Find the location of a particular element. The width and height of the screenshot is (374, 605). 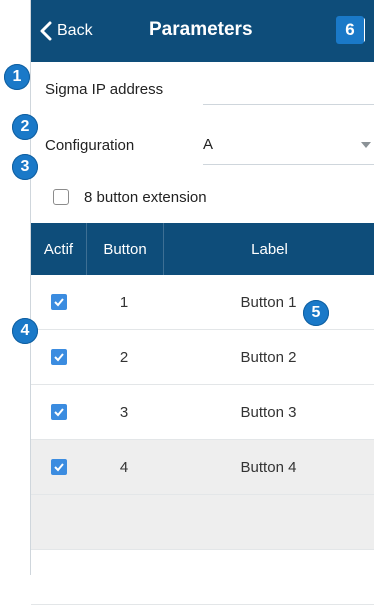

configuration-value: A is located at coordinates (208, 144).